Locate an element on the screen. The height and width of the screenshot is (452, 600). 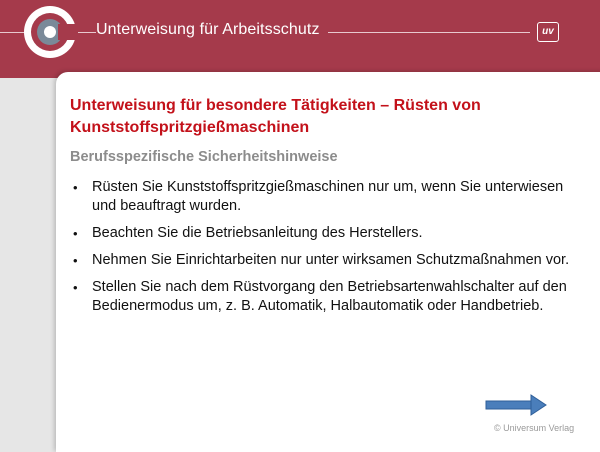
header-title: Unterweisung für Arbeitsschutz is located at coordinates (212, 30).